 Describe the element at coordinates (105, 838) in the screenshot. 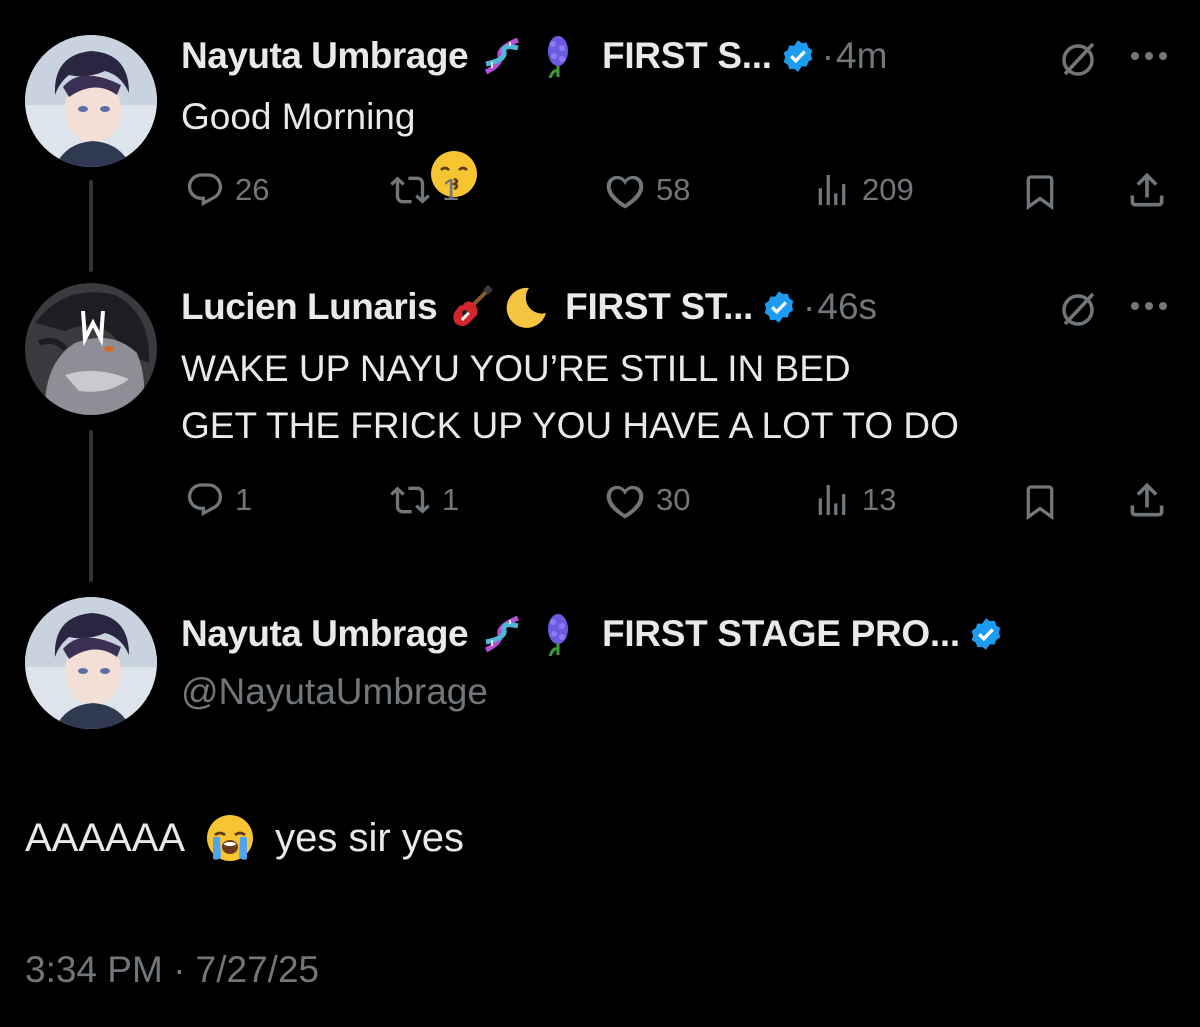

I see `post-text-start: AAAAAA` at that location.